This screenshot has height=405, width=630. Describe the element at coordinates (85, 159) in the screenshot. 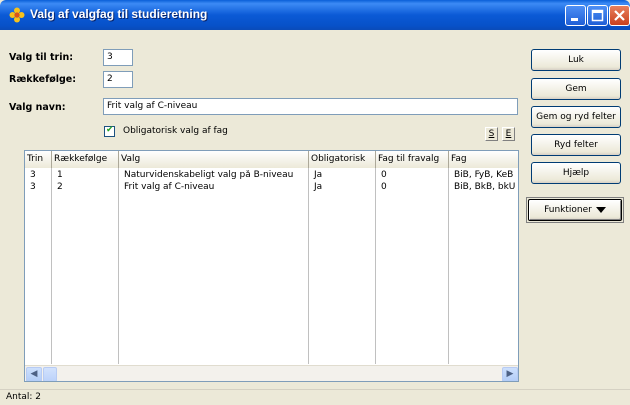

I see `column-header-raekkefolge: Rækkefølge` at that location.